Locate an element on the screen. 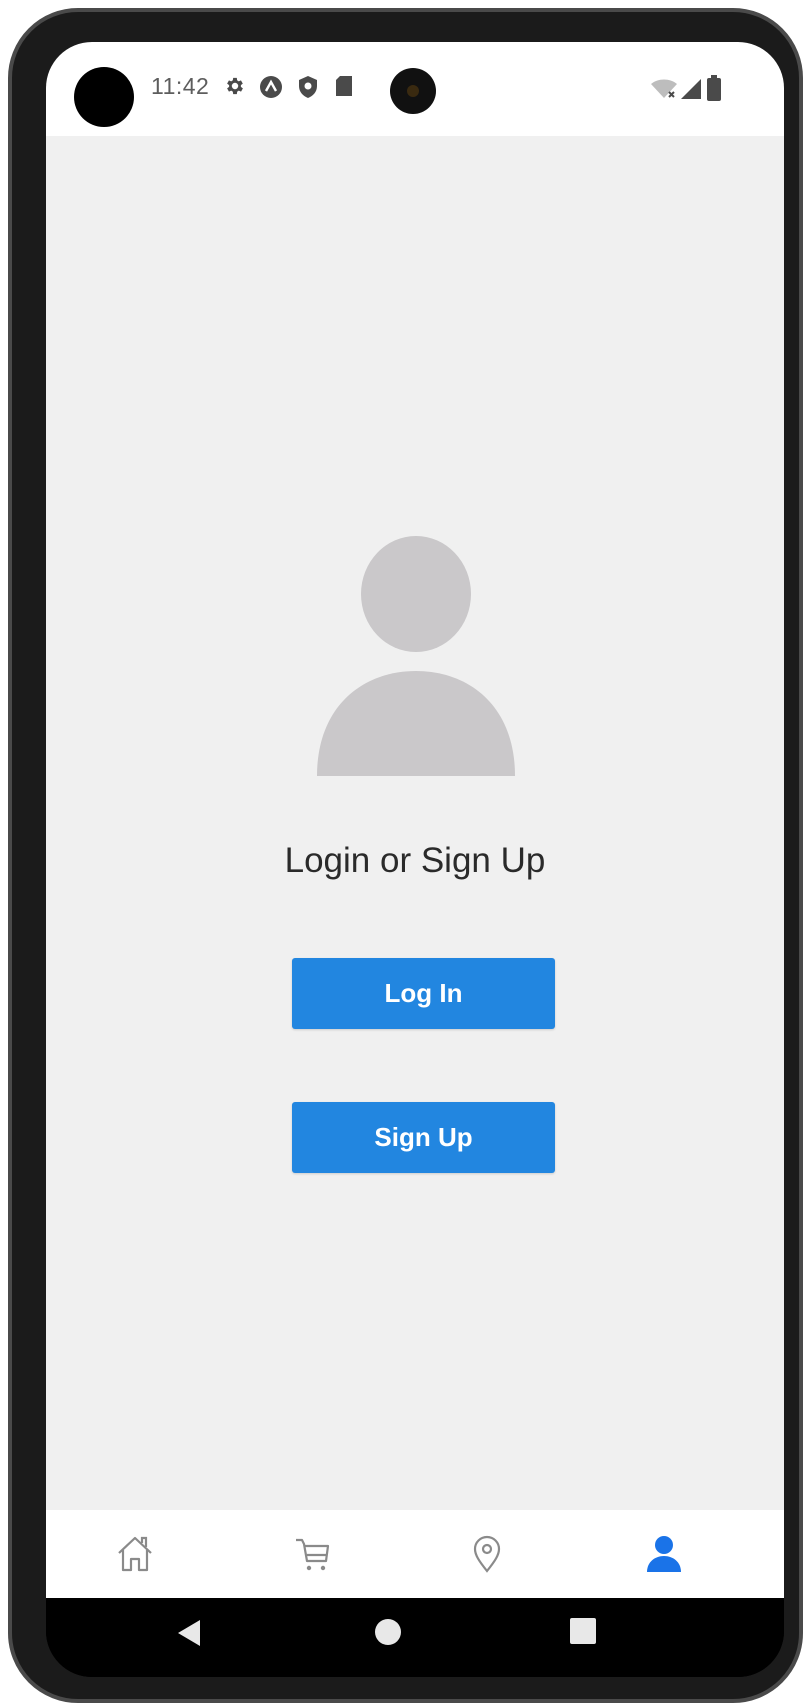 The height and width of the screenshot is (1703, 803). back-icon is located at coordinates (189, 1633).